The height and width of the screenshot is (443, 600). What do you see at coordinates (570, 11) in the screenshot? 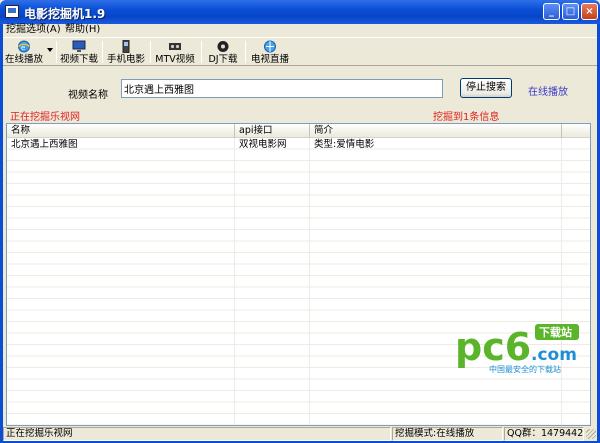
I see `maximize-button: □` at bounding box center [570, 11].